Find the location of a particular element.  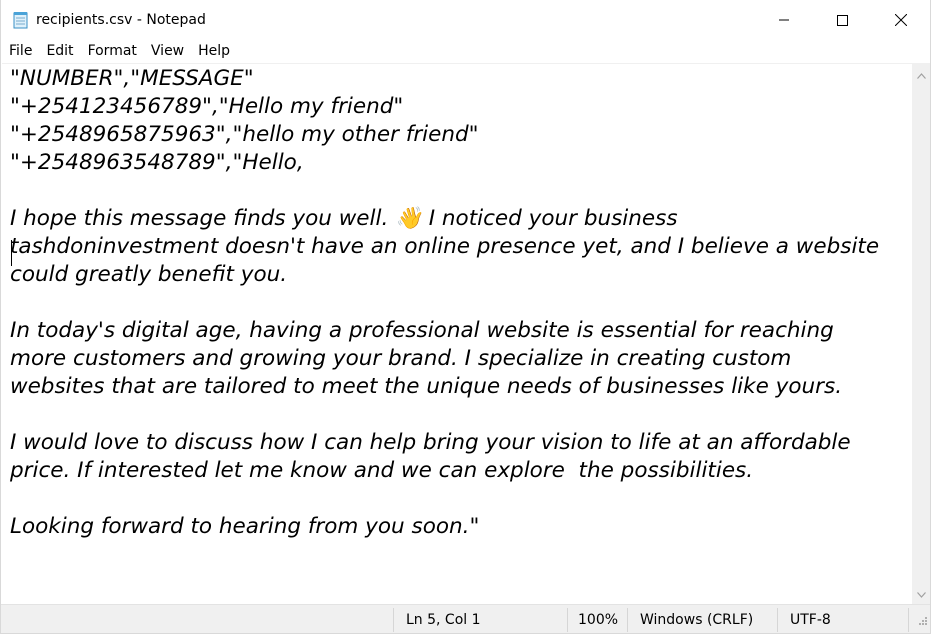

menu-bar: File Edit Format View Help is located at coordinates (465, 51).